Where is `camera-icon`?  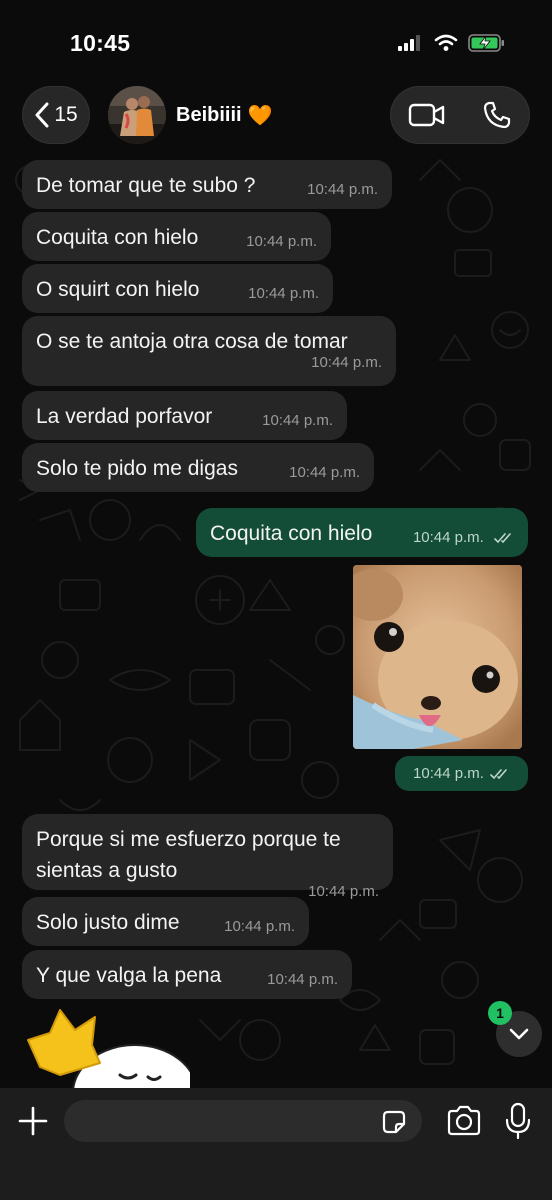 camera-icon is located at coordinates (464, 1121).